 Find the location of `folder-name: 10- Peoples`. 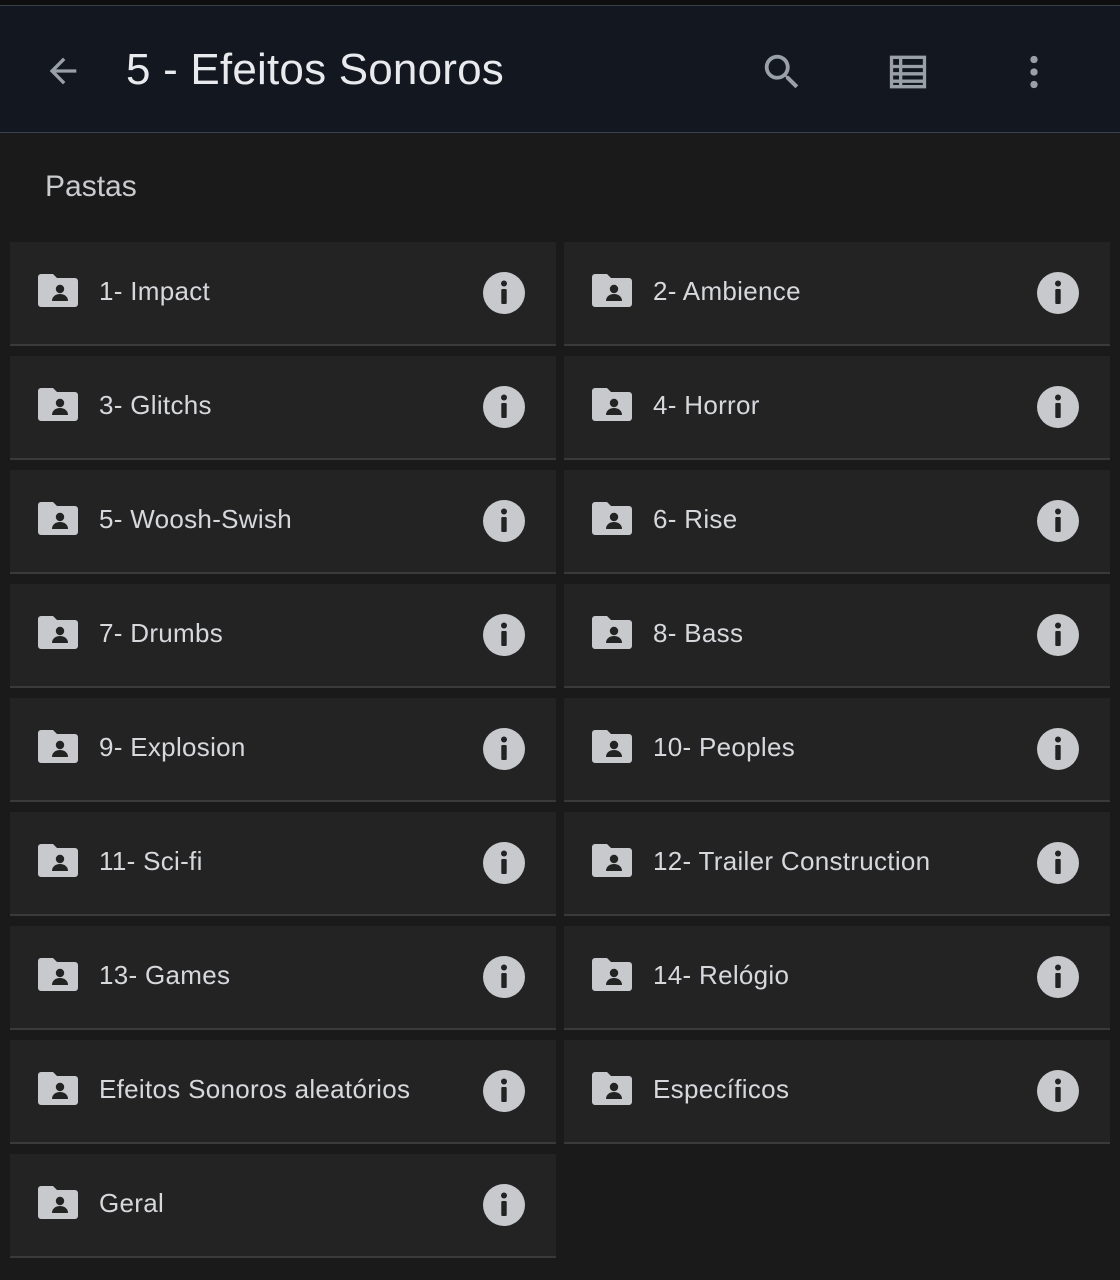

folder-name: 10- Peoples is located at coordinates (724, 747).